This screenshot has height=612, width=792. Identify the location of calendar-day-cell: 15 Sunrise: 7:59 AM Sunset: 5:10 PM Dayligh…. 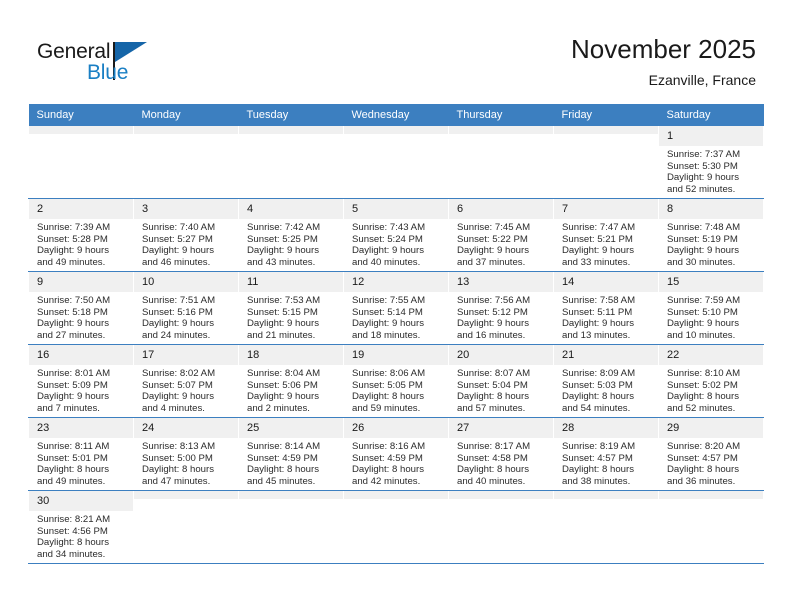
(711, 308).